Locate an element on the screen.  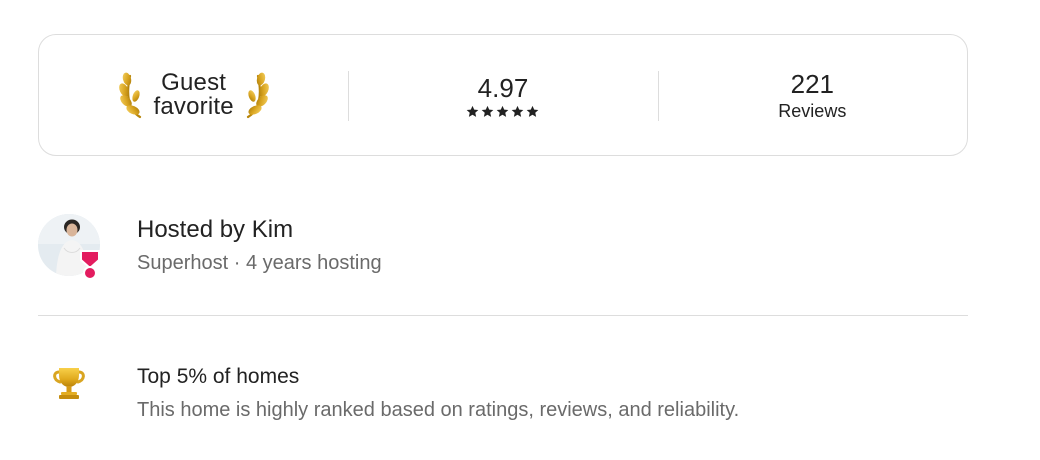
superhost-badge-icon is located at coordinates (90, 266).